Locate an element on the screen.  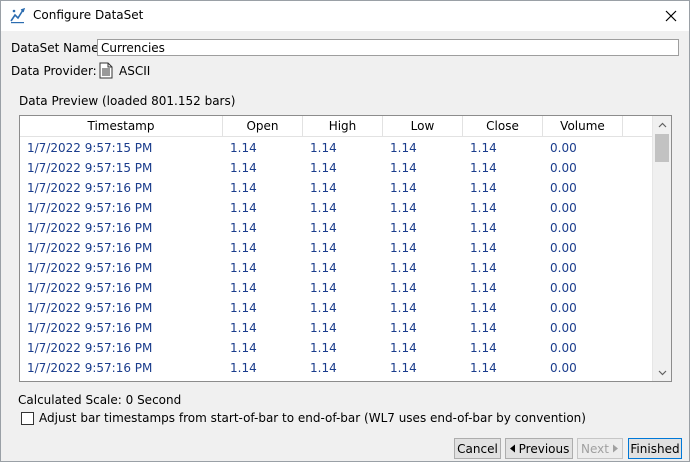
chevron-up-icon is located at coordinates (662, 124).